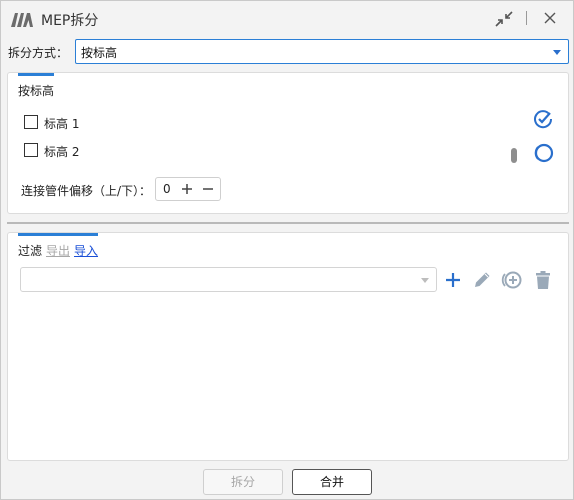 Image resolution: width=574 pixels, height=500 pixels. Describe the element at coordinates (62, 152) in the screenshot. I see `level-label: 标高 2` at that location.